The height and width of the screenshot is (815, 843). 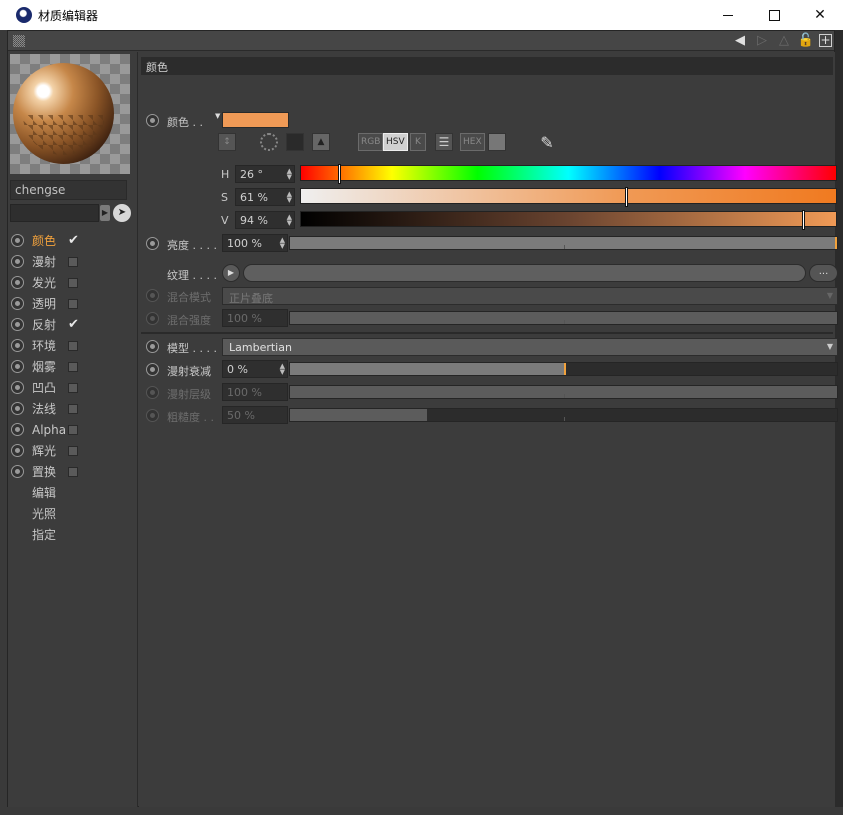 I want to click on diffuse-falloff-knob, so click(x=565, y=369).